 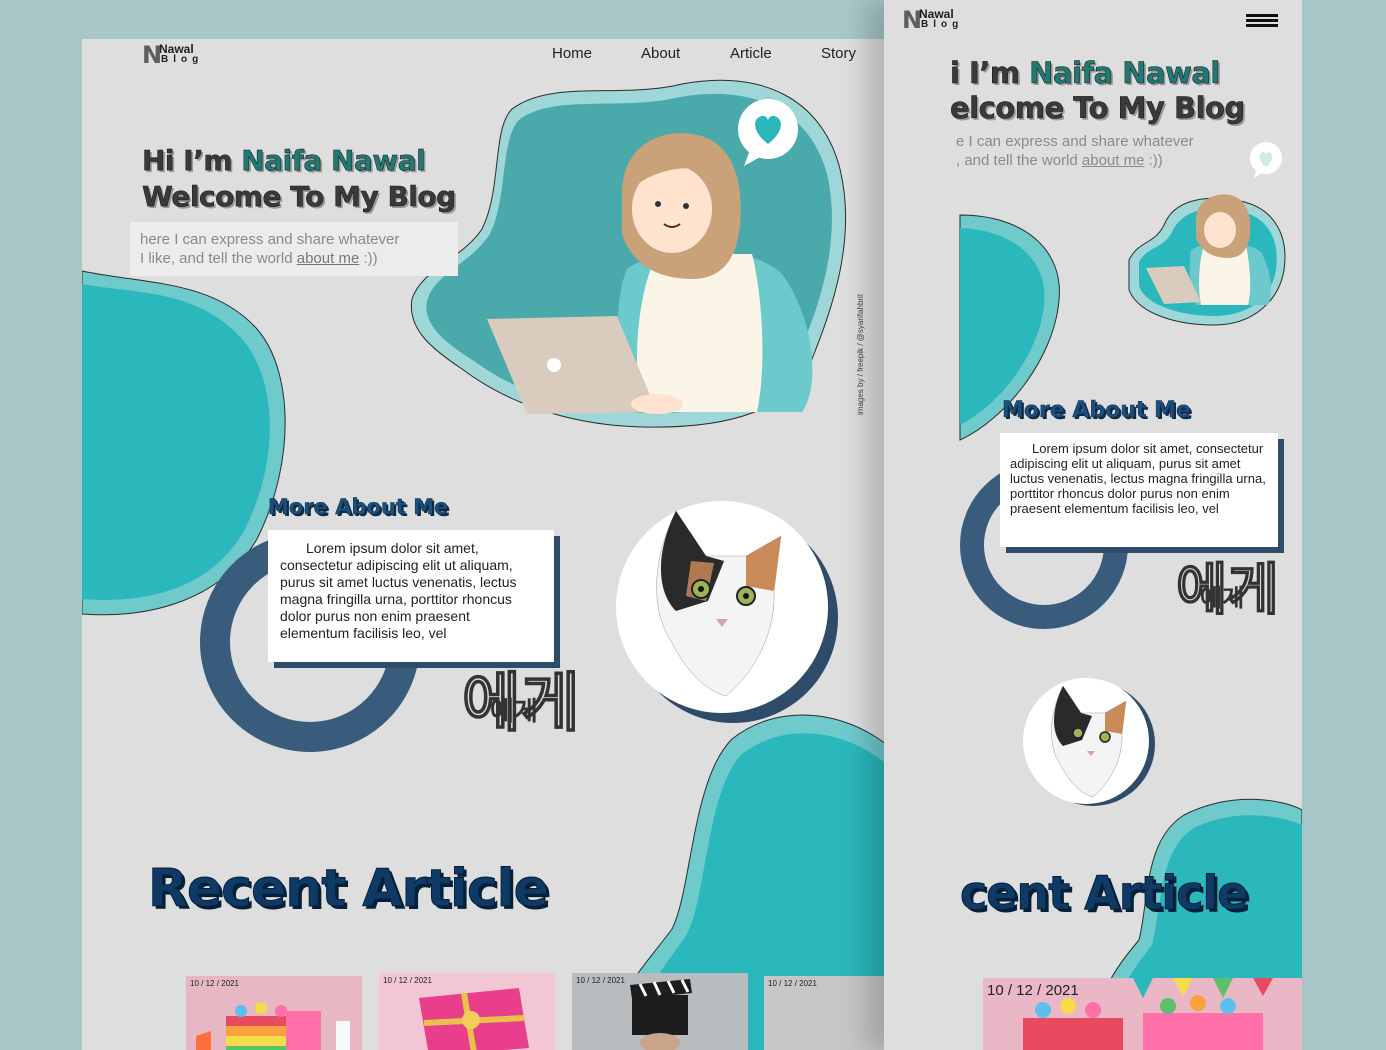 What do you see at coordinates (990, 73) in the screenshot?
I see `mobile-hero-greeting: i I’m` at bounding box center [990, 73].